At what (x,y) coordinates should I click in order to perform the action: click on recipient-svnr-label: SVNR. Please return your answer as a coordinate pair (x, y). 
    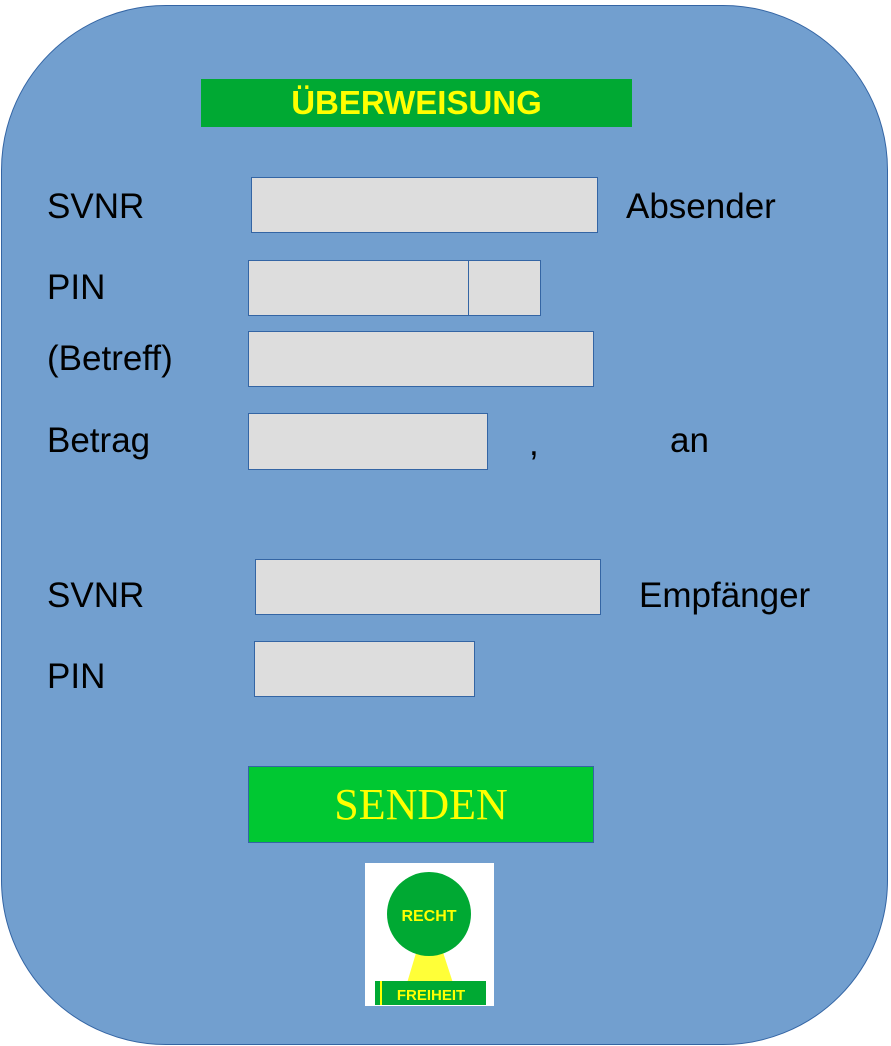
    Looking at the image, I should click on (96, 595).